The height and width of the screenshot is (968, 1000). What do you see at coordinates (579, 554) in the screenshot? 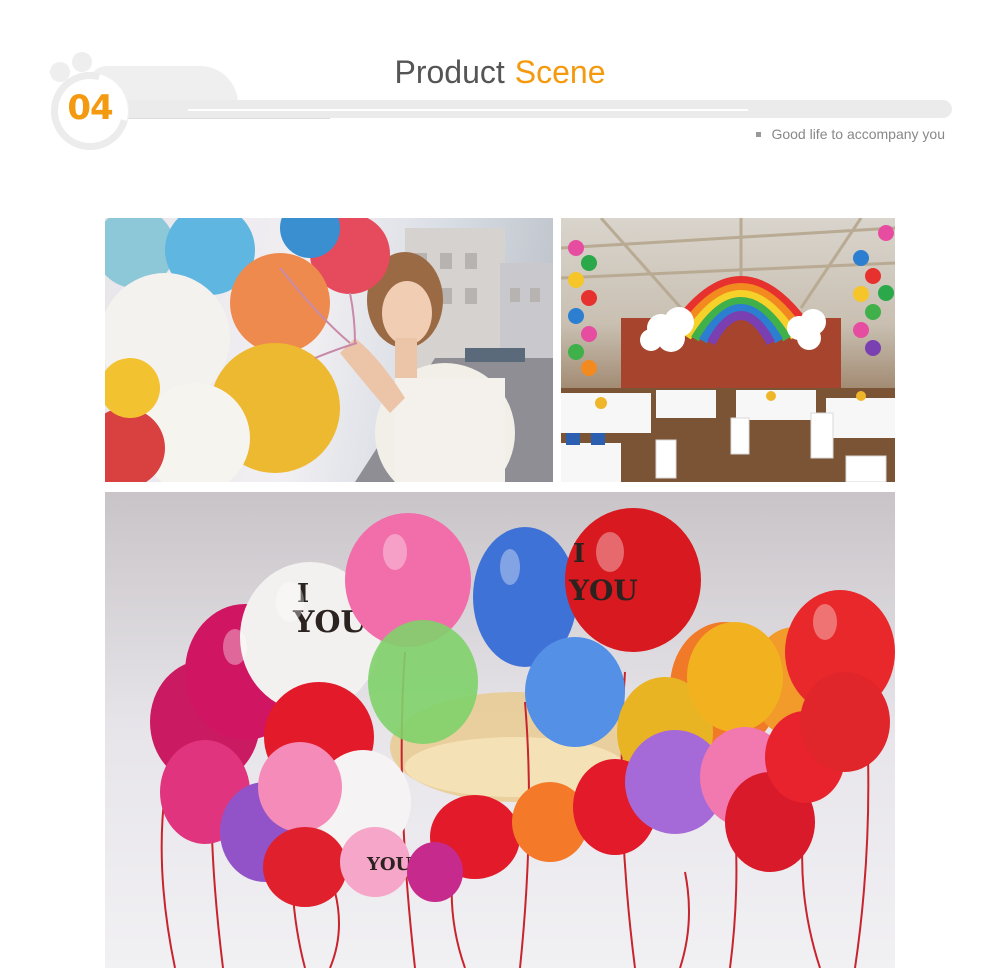
I see `balloon-text: I` at bounding box center [579, 554].